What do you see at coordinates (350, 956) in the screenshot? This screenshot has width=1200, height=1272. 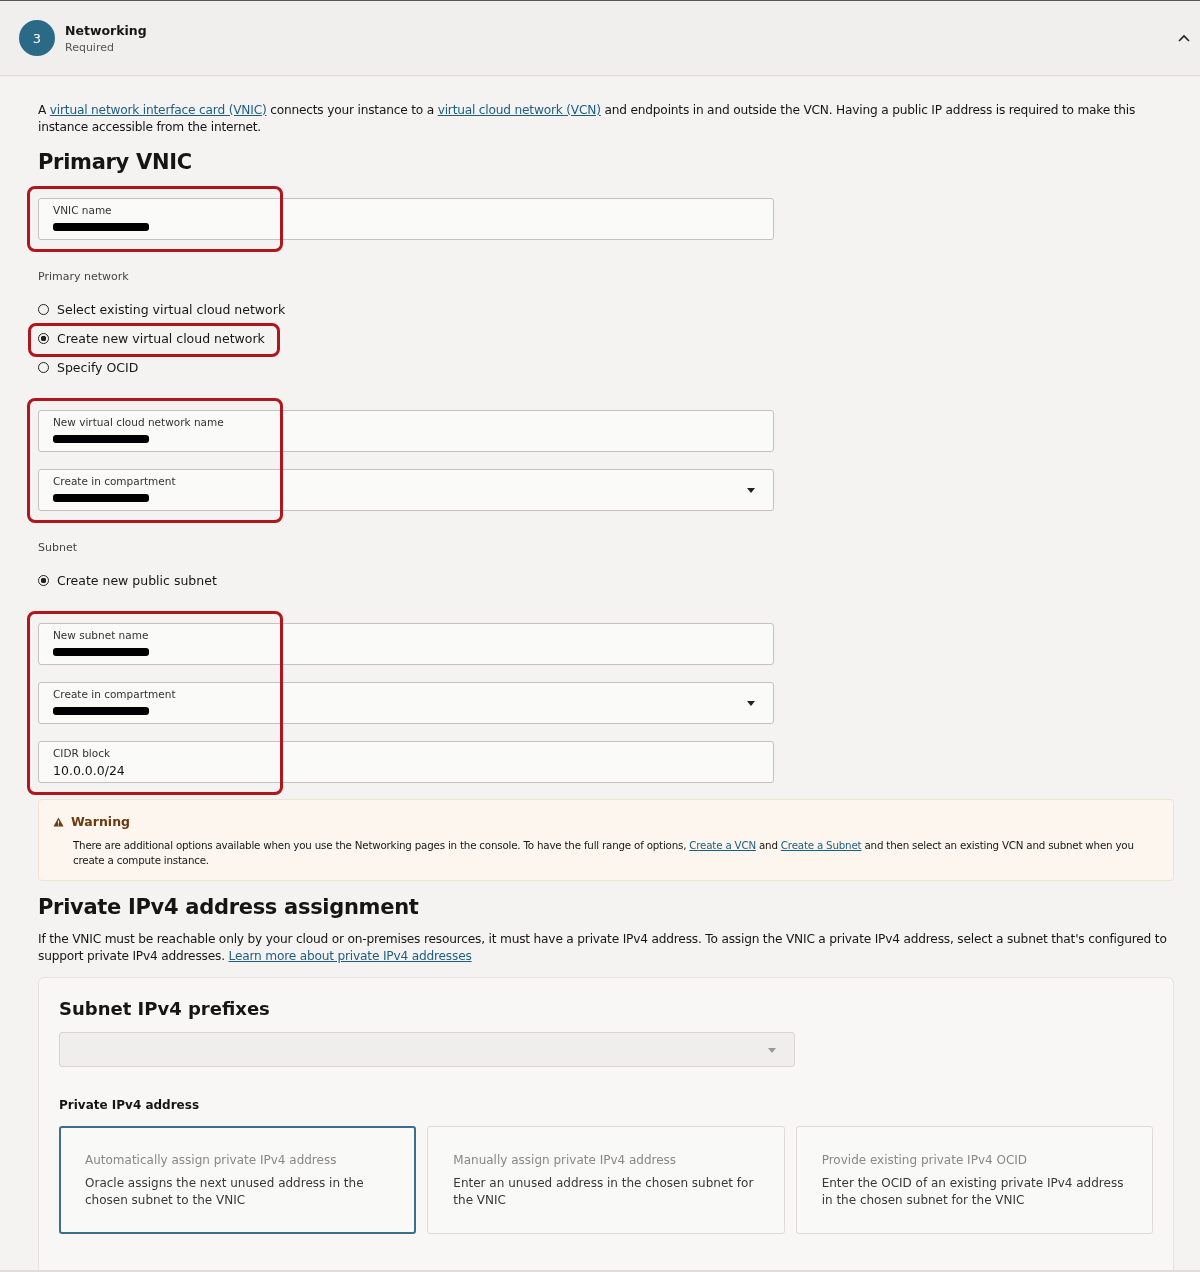 I see `link: Learn more about private IPv4 addresses` at bounding box center [350, 956].